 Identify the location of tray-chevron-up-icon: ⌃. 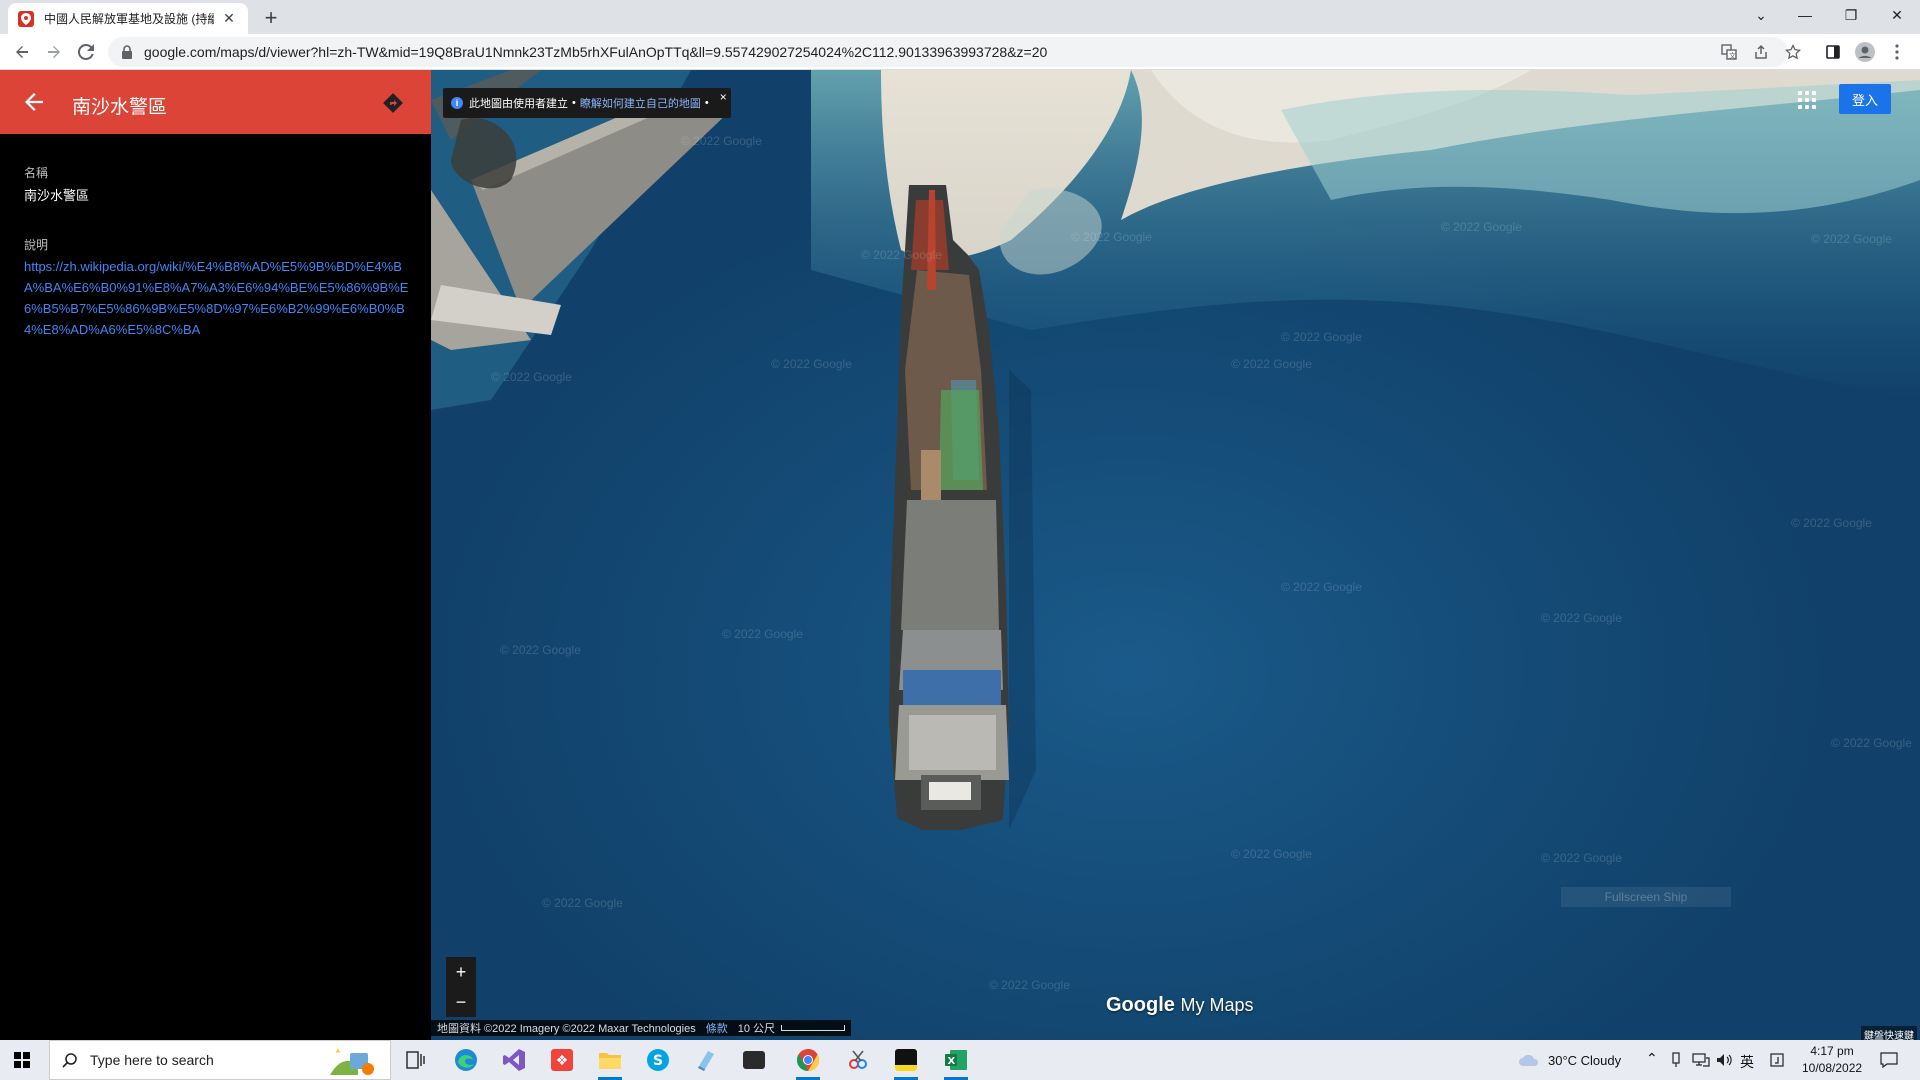
(1652, 1058).